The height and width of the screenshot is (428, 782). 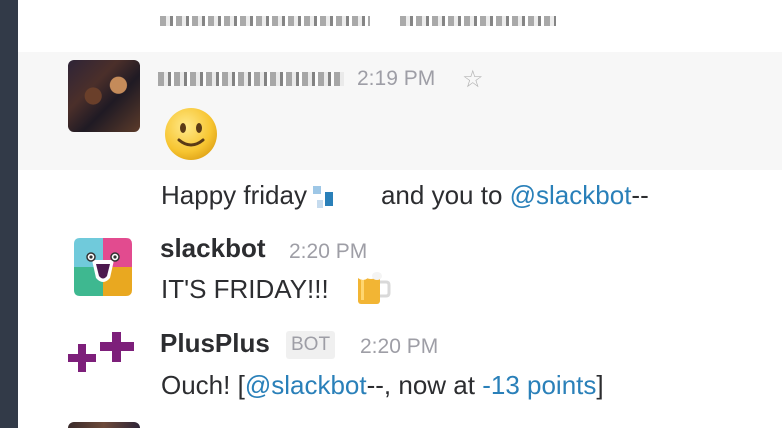 What do you see at coordinates (251, 79) in the screenshot?
I see `redacted-username` at bounding box center [251, 79].